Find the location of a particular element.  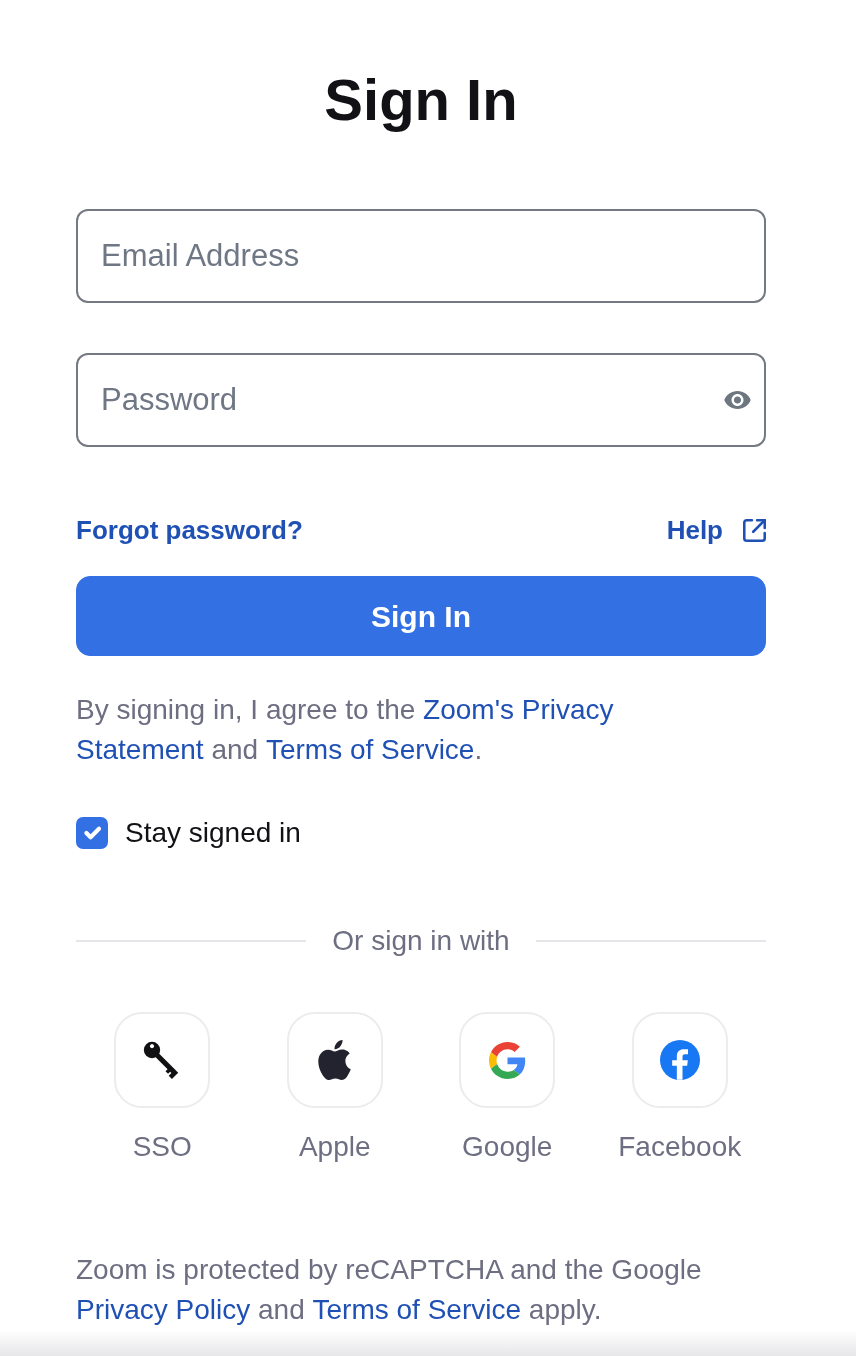

facebook-logo-icon is located at coordinates (679, 1060).